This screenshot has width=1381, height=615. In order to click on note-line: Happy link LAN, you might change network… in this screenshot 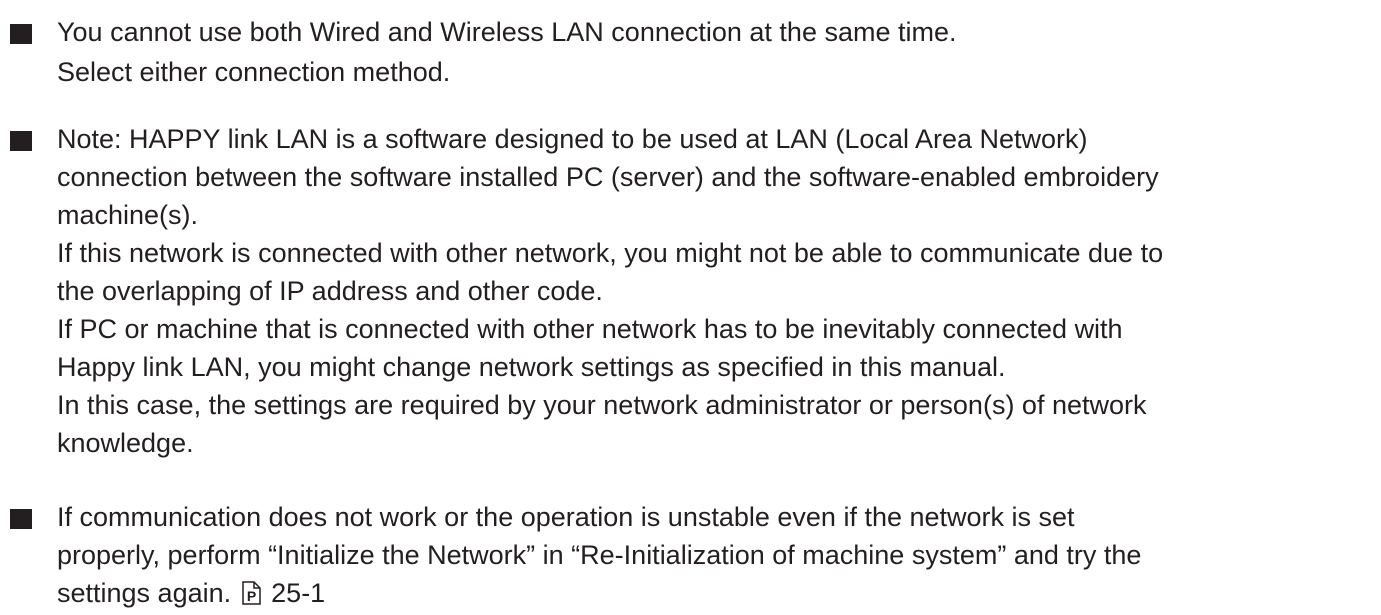, I will do `click(531, 367)`.